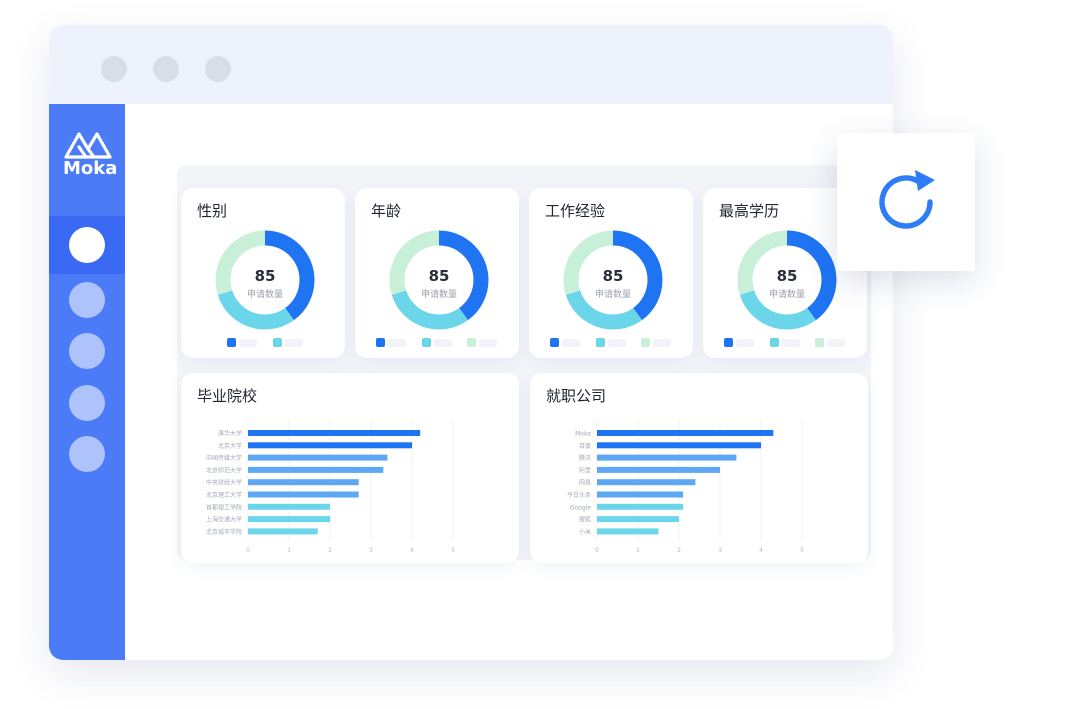  I want to click on card-title: 工作经验, so click(575, 211).